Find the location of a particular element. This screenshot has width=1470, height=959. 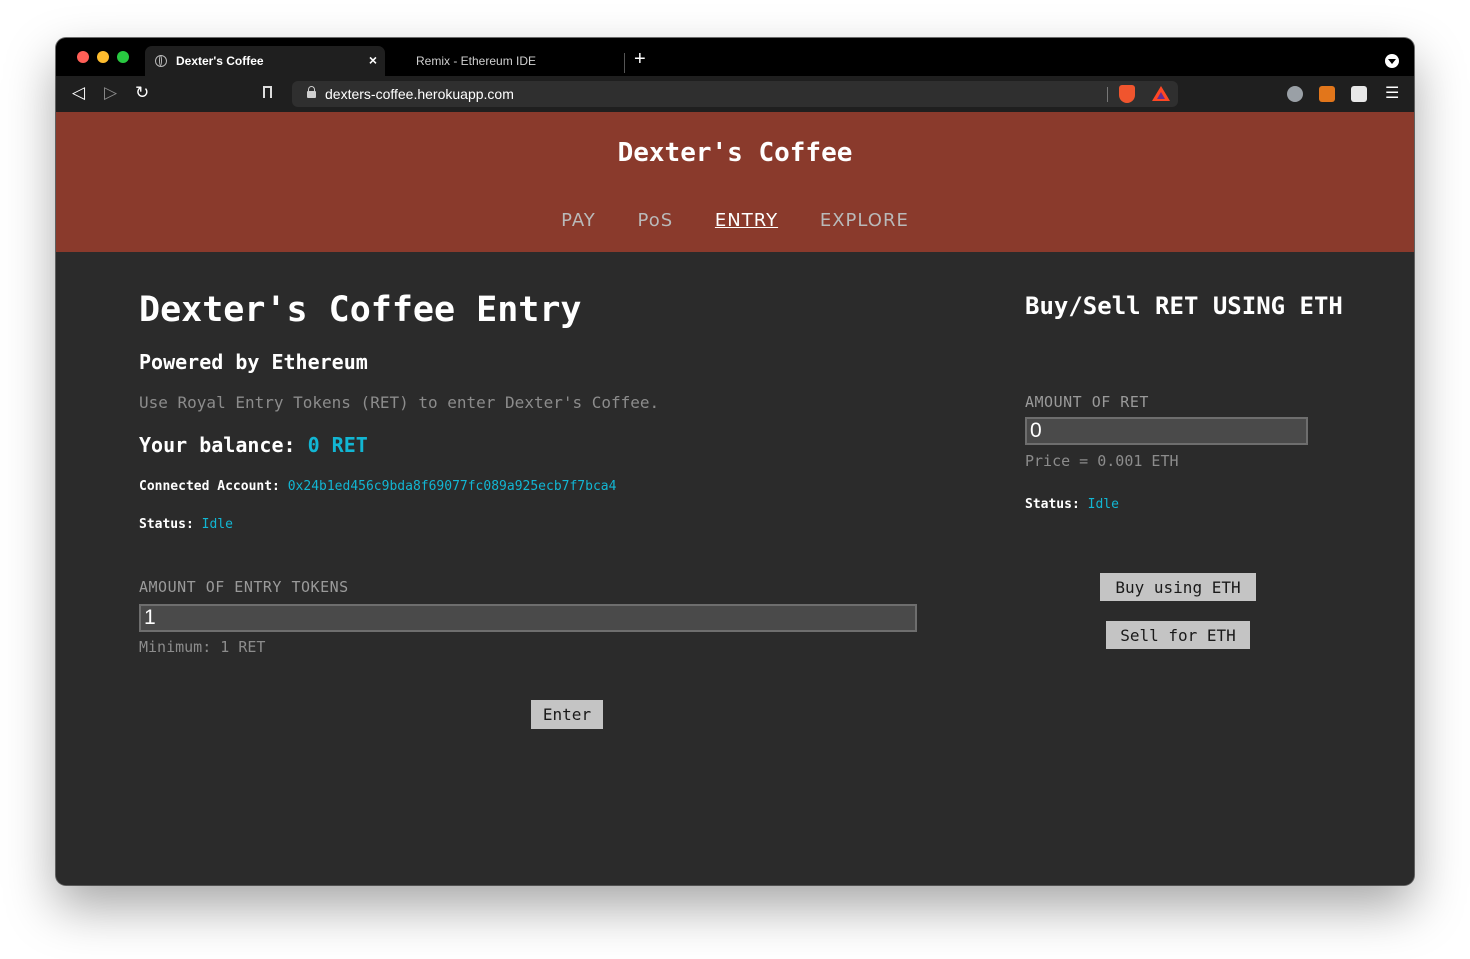

tab-search-button is located at coordinates (1392, 61).